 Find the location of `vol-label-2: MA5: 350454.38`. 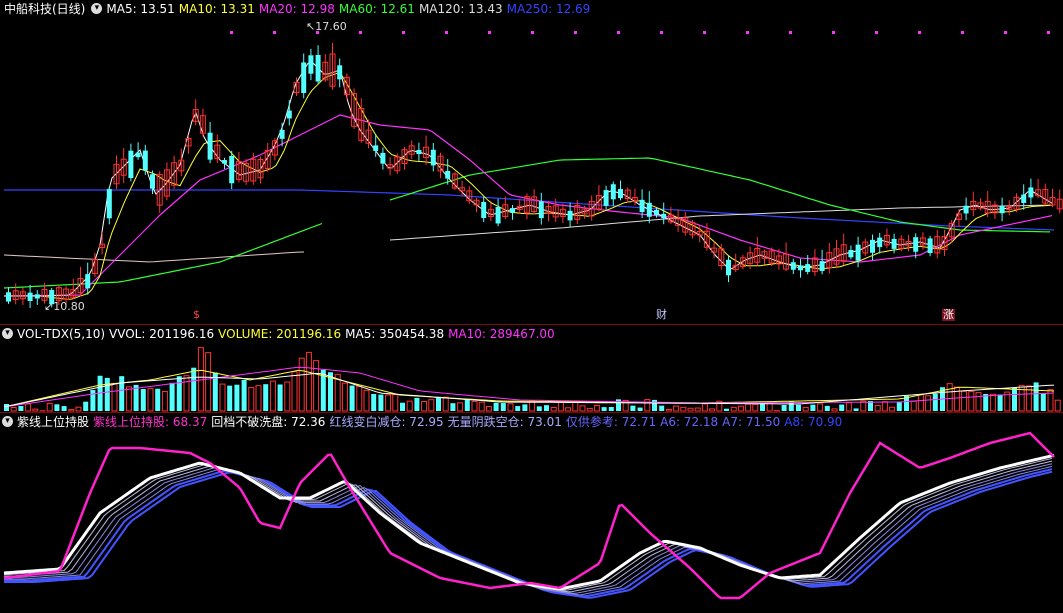

vol-label-2: MA5: 350454.38 is located at coordinates (395, 334).